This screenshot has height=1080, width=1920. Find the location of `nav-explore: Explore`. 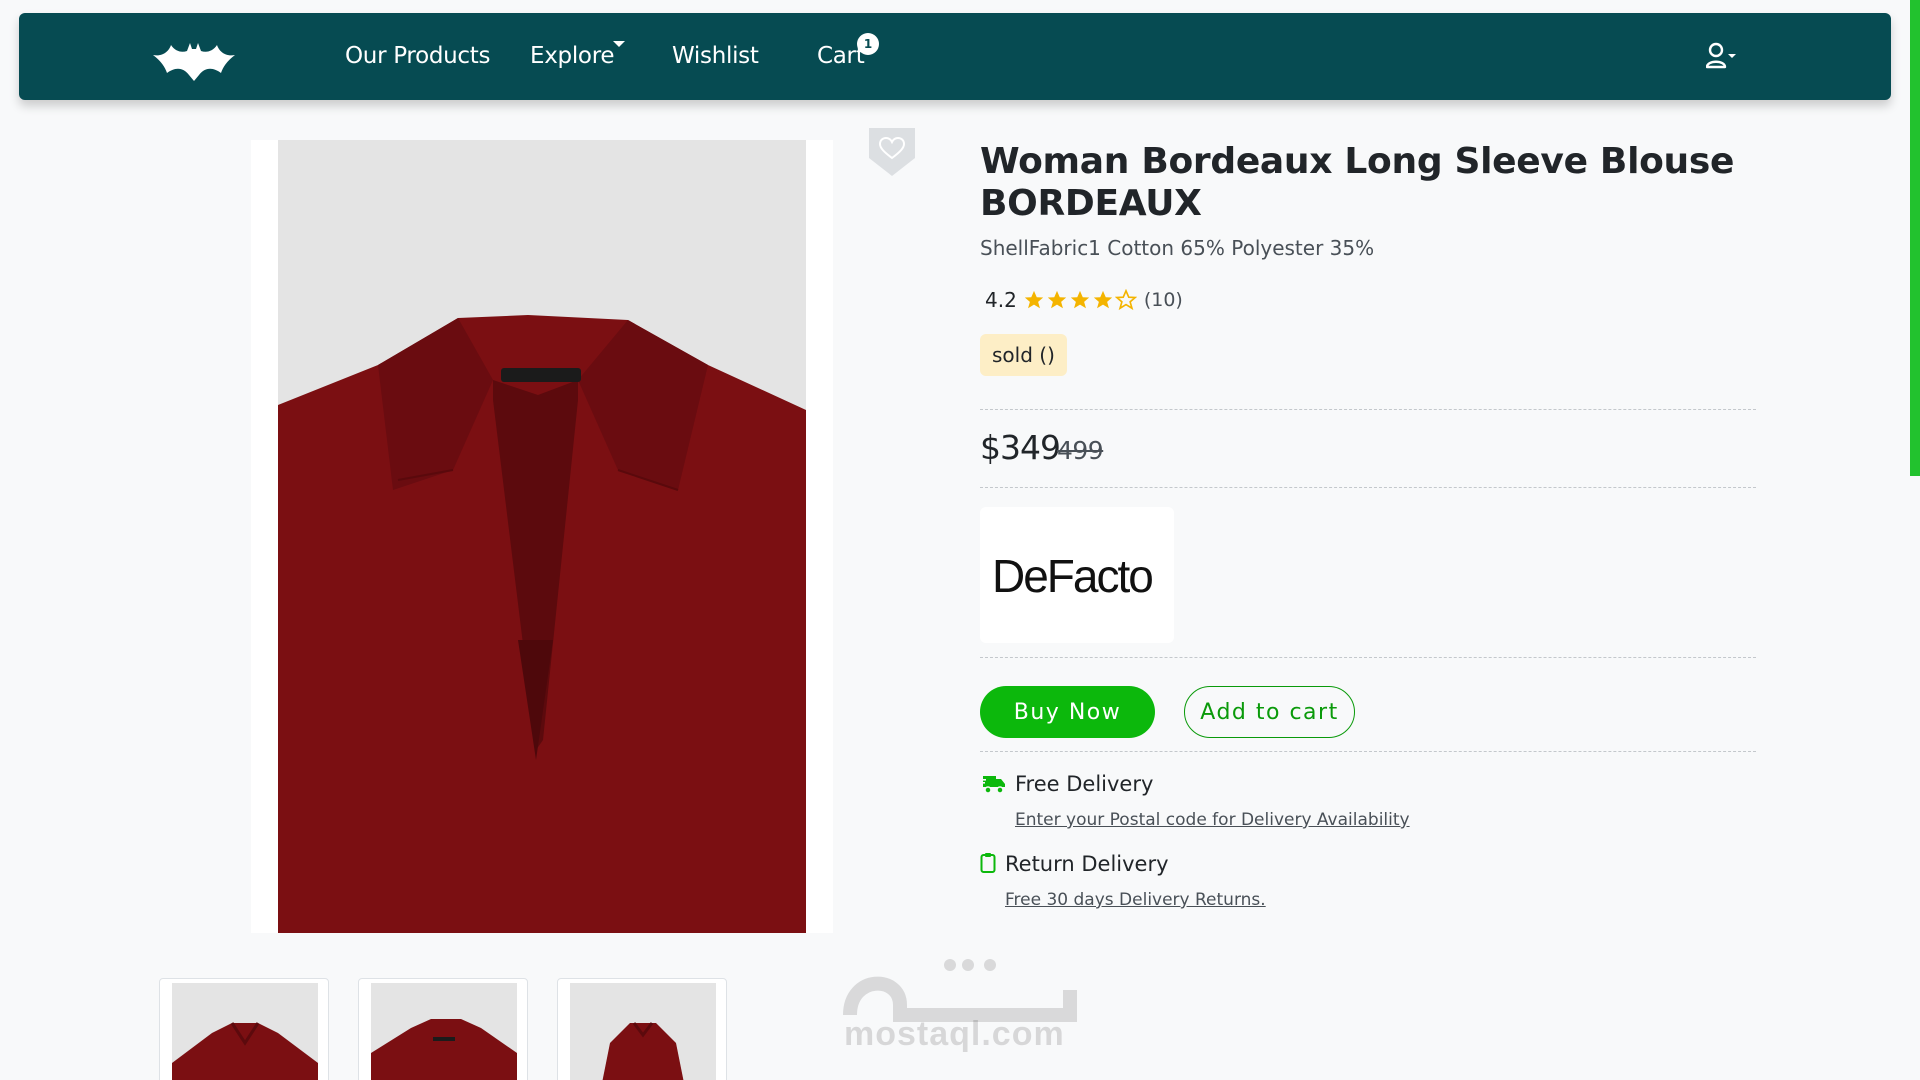

nav-explore: Explore is located at coordinates (572, 56).